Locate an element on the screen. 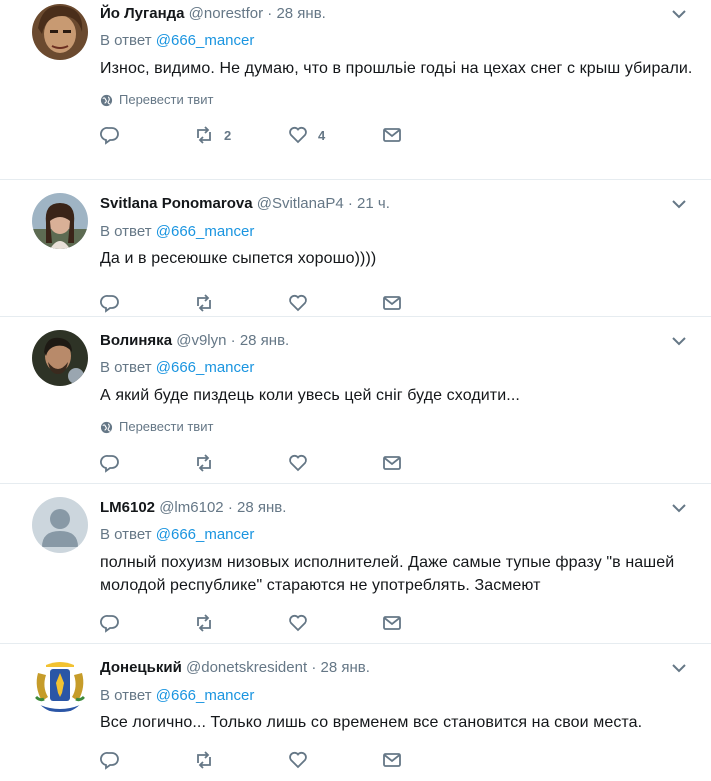 This screenshot has width=711, height=781. tweet-header: Волиняка @v9lyn · 28 янв. is located at coordinates (397, 334).